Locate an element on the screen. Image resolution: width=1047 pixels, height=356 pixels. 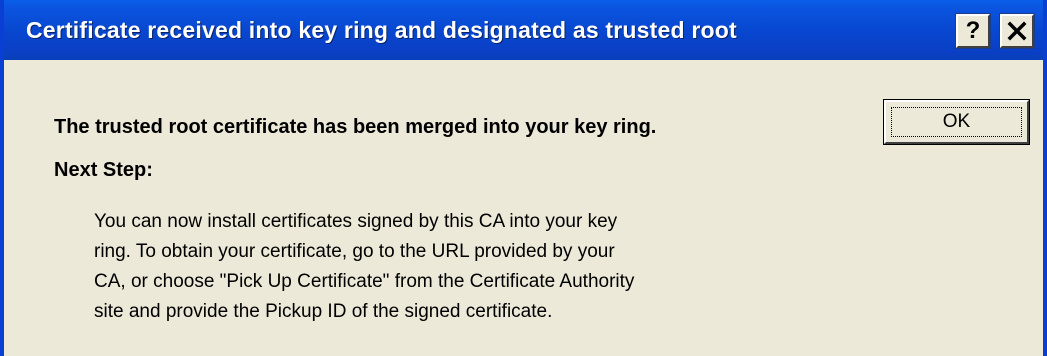
help-button: ? is located at coordinates (973, 31).